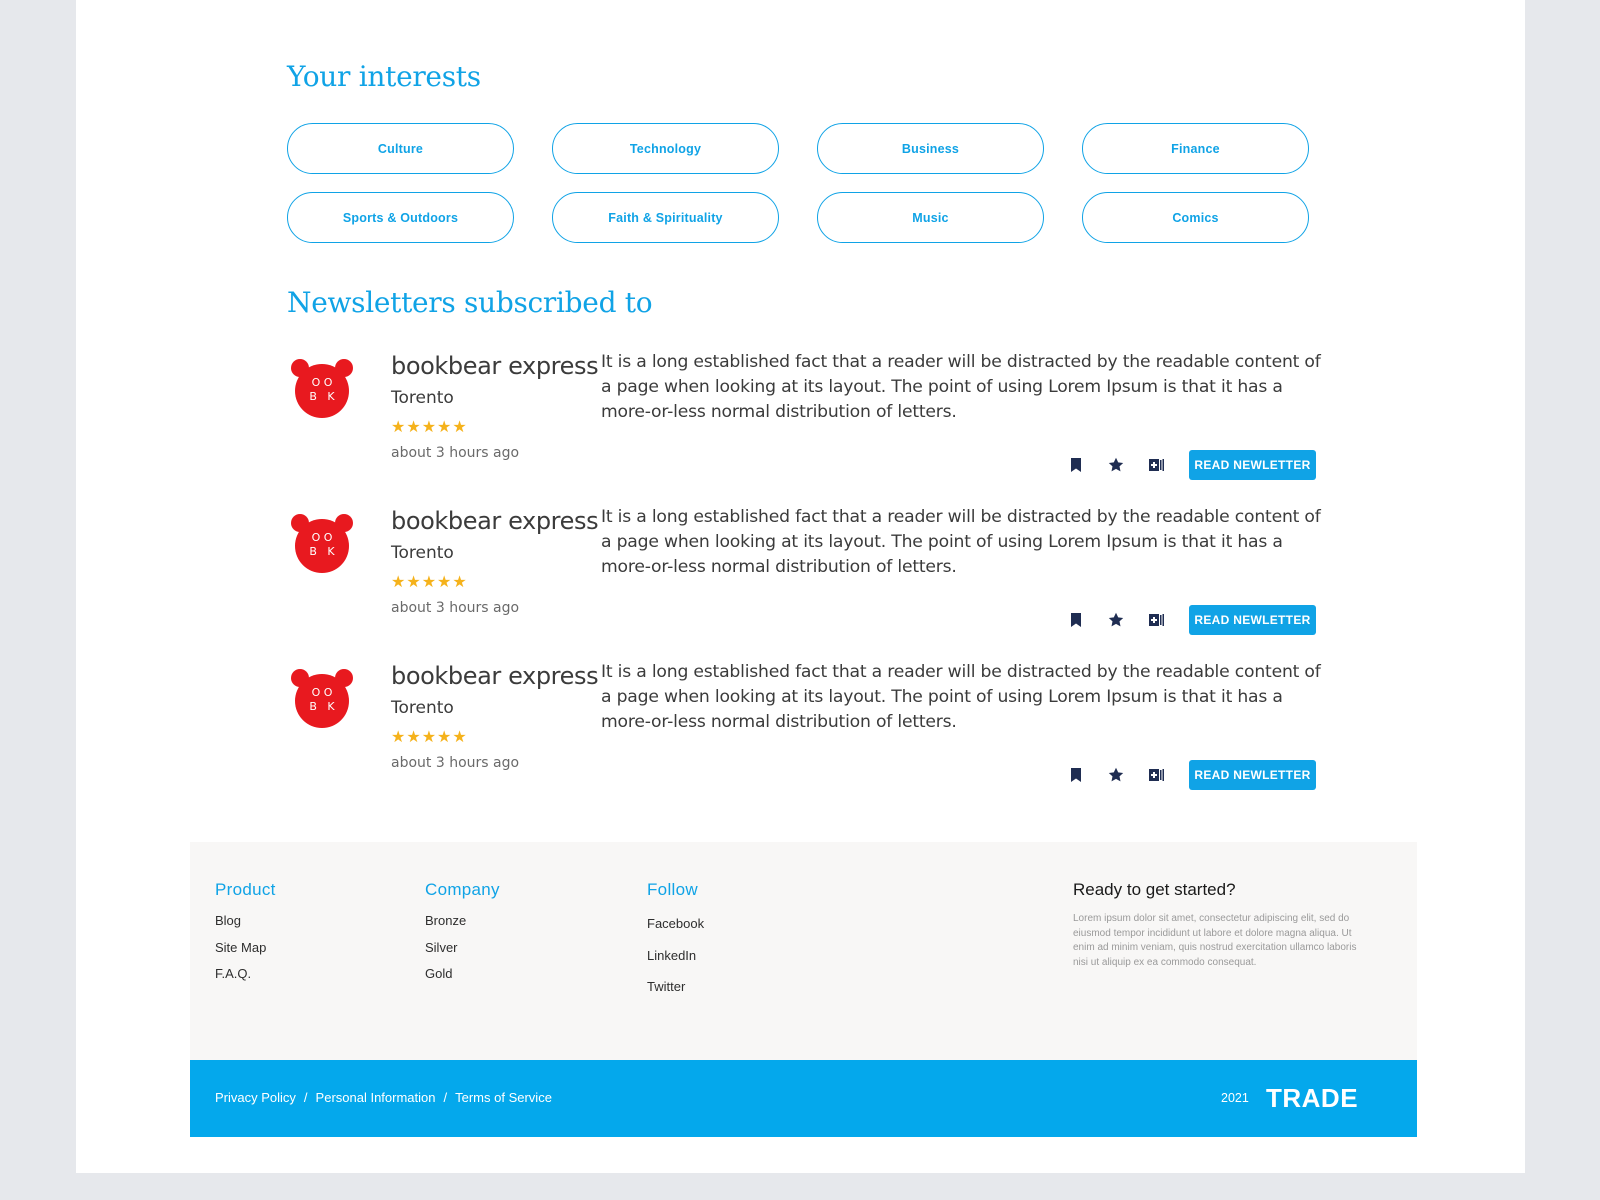  What do you see at coordinates (665, 148) in the screenshot?
I see `interest-chip-technology: Technology` at bounding box center [665, 148].